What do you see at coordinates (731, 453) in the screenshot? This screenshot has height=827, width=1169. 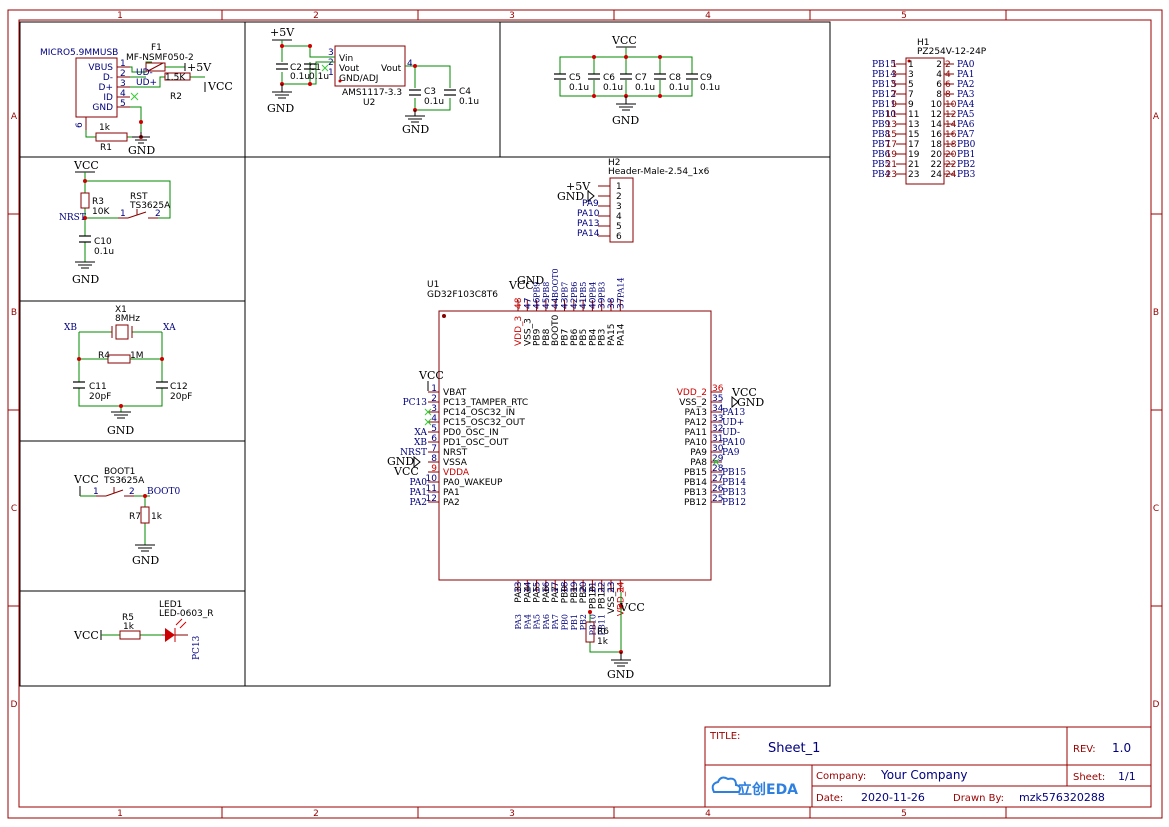 I see `mcu-net-label: PA9` at bounding box center [731, 453].